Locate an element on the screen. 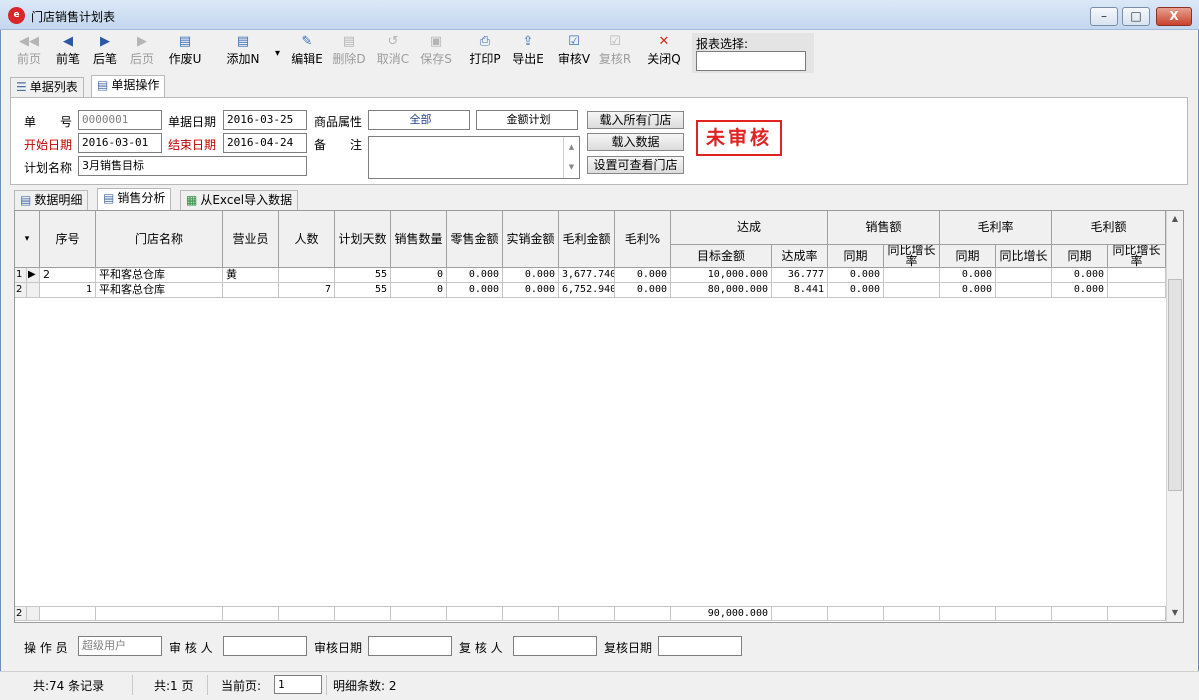 The height and width of the screenshot is (700, 1199). cell-target-amt: 10,000.000 is located at coordinates (721, 275).